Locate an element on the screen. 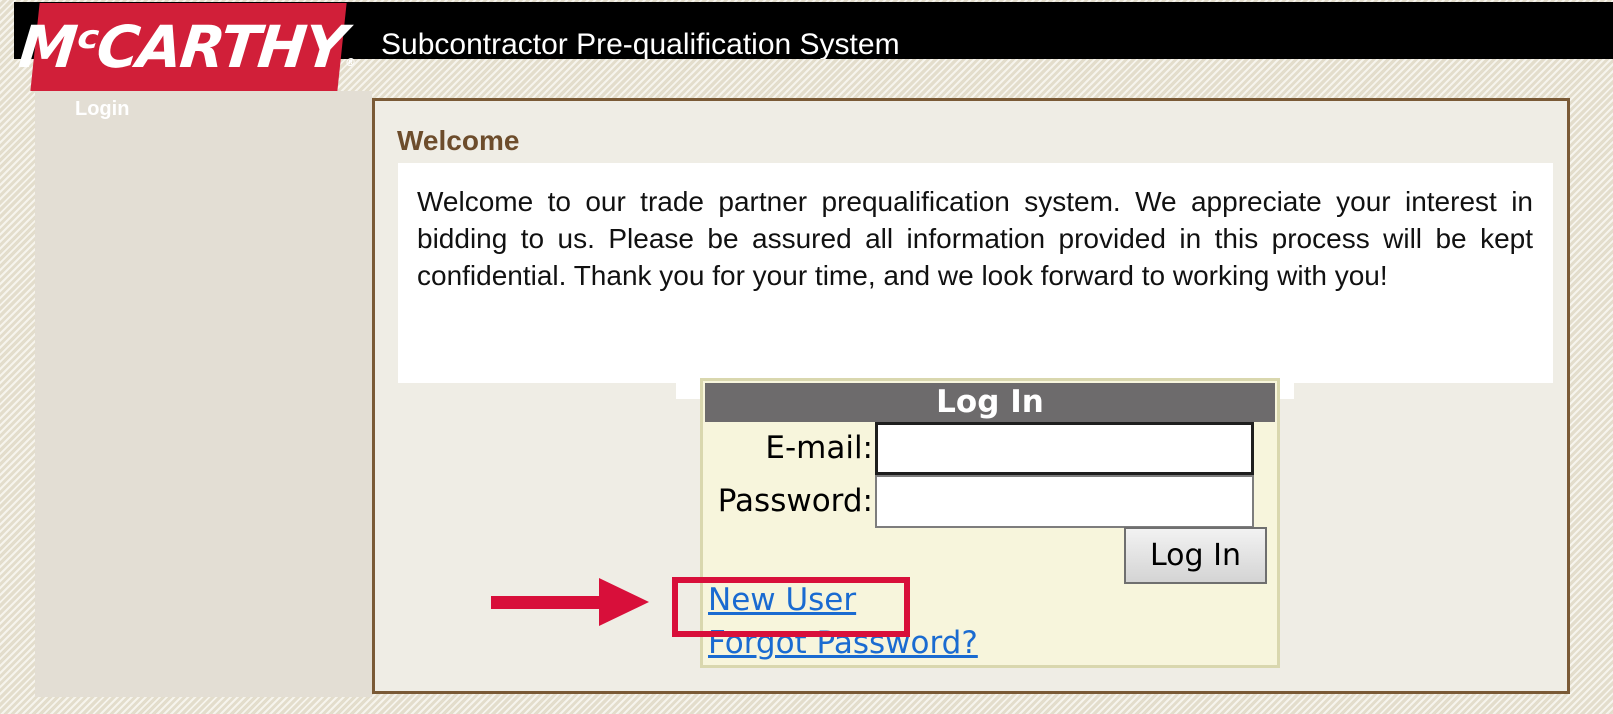  right-arrow-icon is located at coordinates (570, 602).